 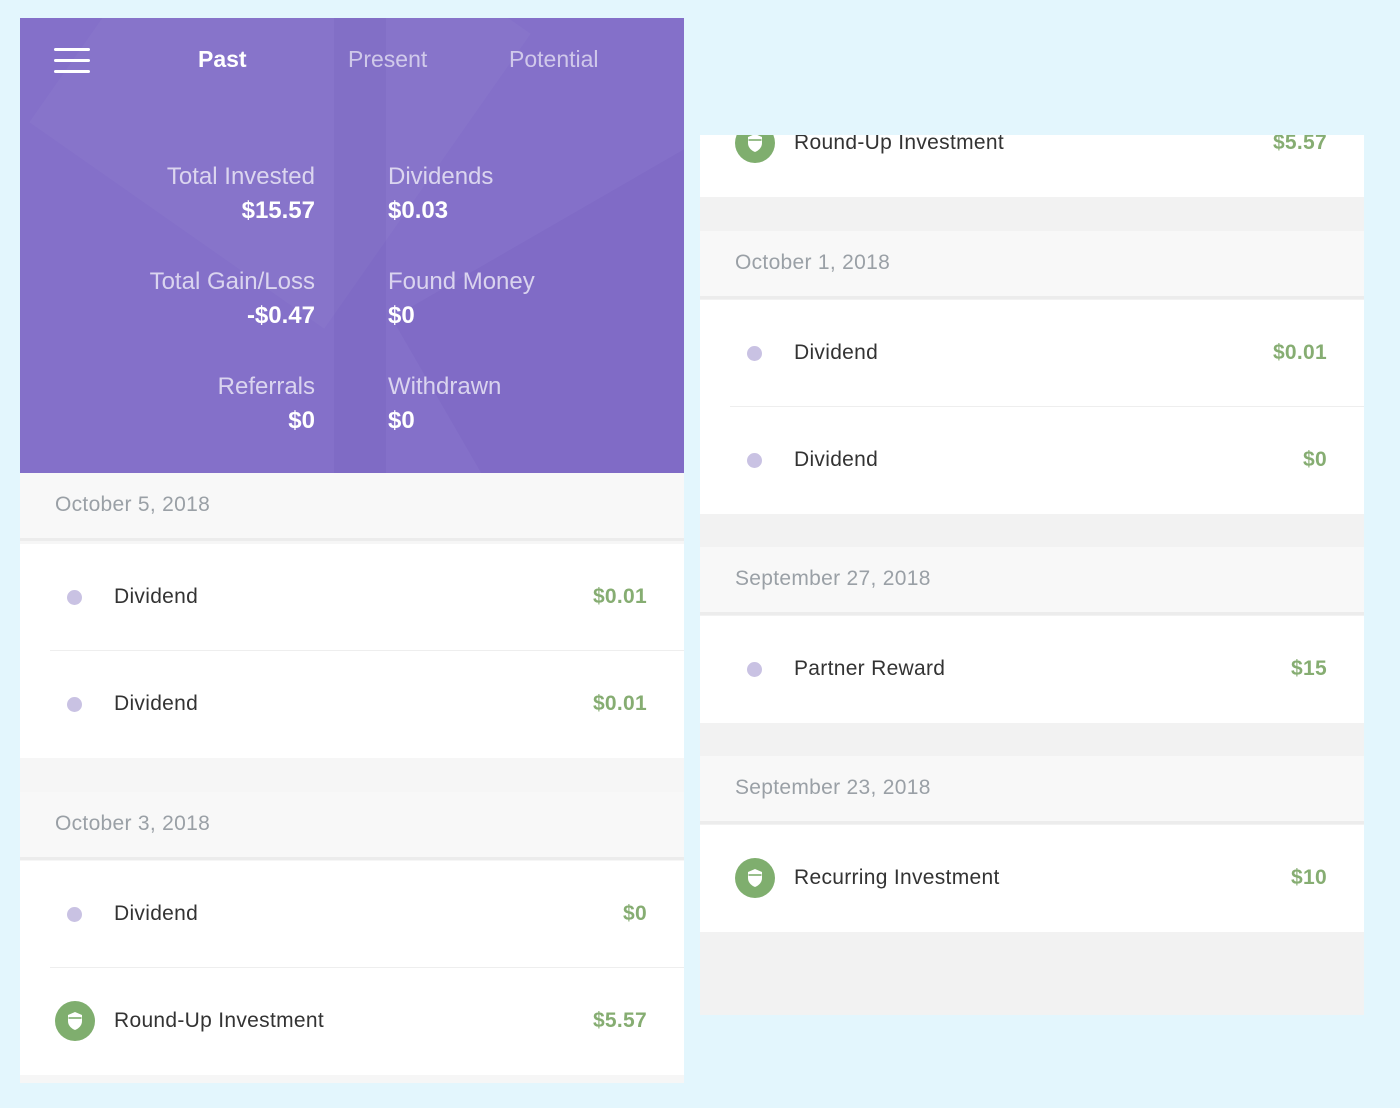 What do you see at coordinates (518, 194) in the screenshot?
I see `stat-dividends: Dividends $0.03` at bounding box center [518, 194].